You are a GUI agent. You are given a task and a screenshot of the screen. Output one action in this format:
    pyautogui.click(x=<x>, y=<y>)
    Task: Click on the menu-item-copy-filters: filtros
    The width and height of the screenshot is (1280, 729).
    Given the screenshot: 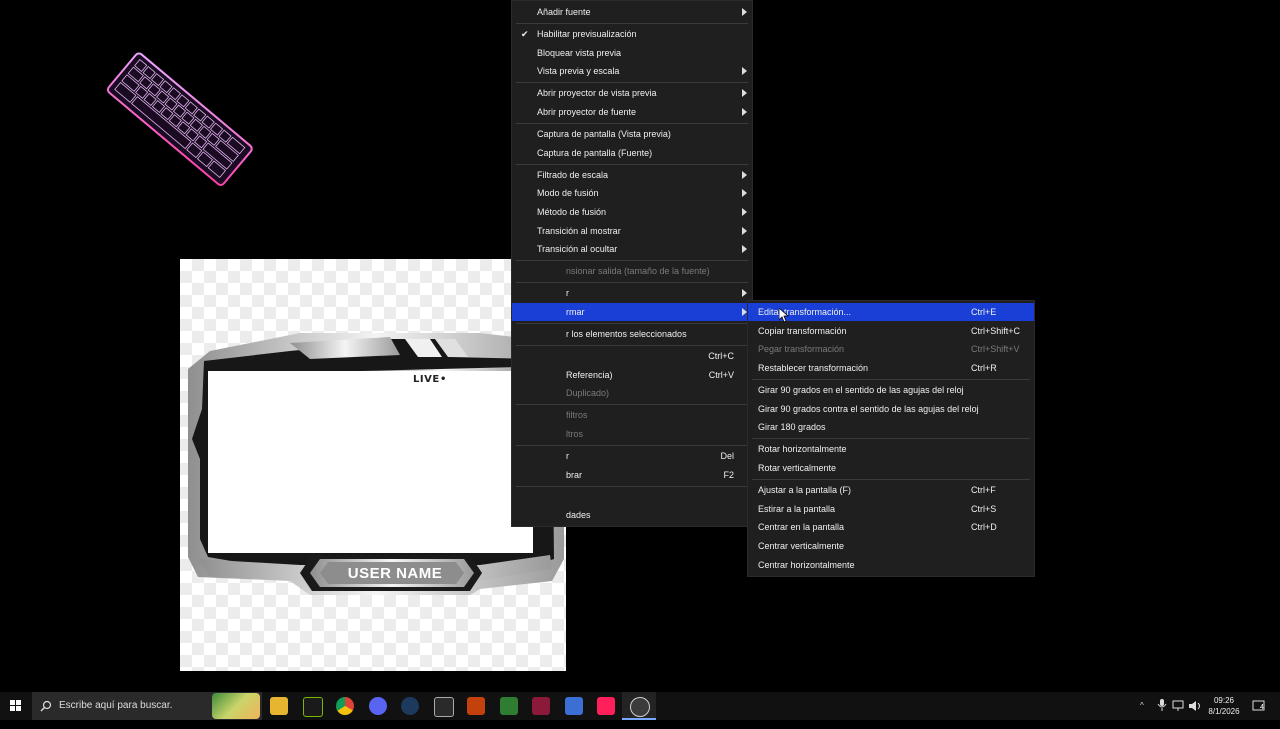 What is the action you would take?
    pyautogui.click(x=577, y=415)
    